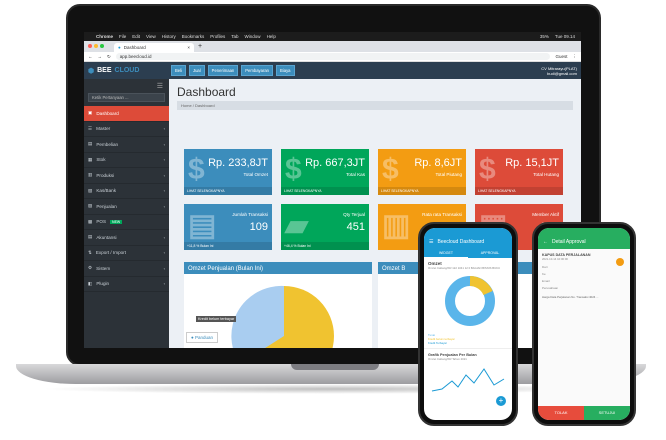 The image size is (666, 440). What do you see at coordinates (154, 47) in the screenshot?
I see `browser-tab: ● Dashboard ×` at bounding box center [154, 47].